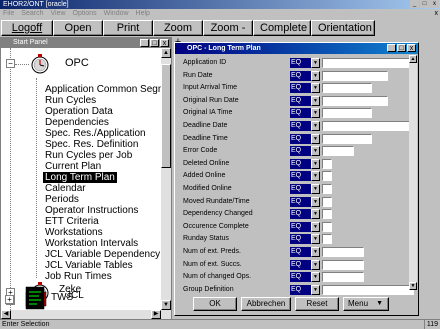 Image resolution: width=440 pixels, height=329 pixels. What do you see at coordinates (215, 304) in the screenshot?
I see `ok-button: OK` at bounding box center [215, 304].